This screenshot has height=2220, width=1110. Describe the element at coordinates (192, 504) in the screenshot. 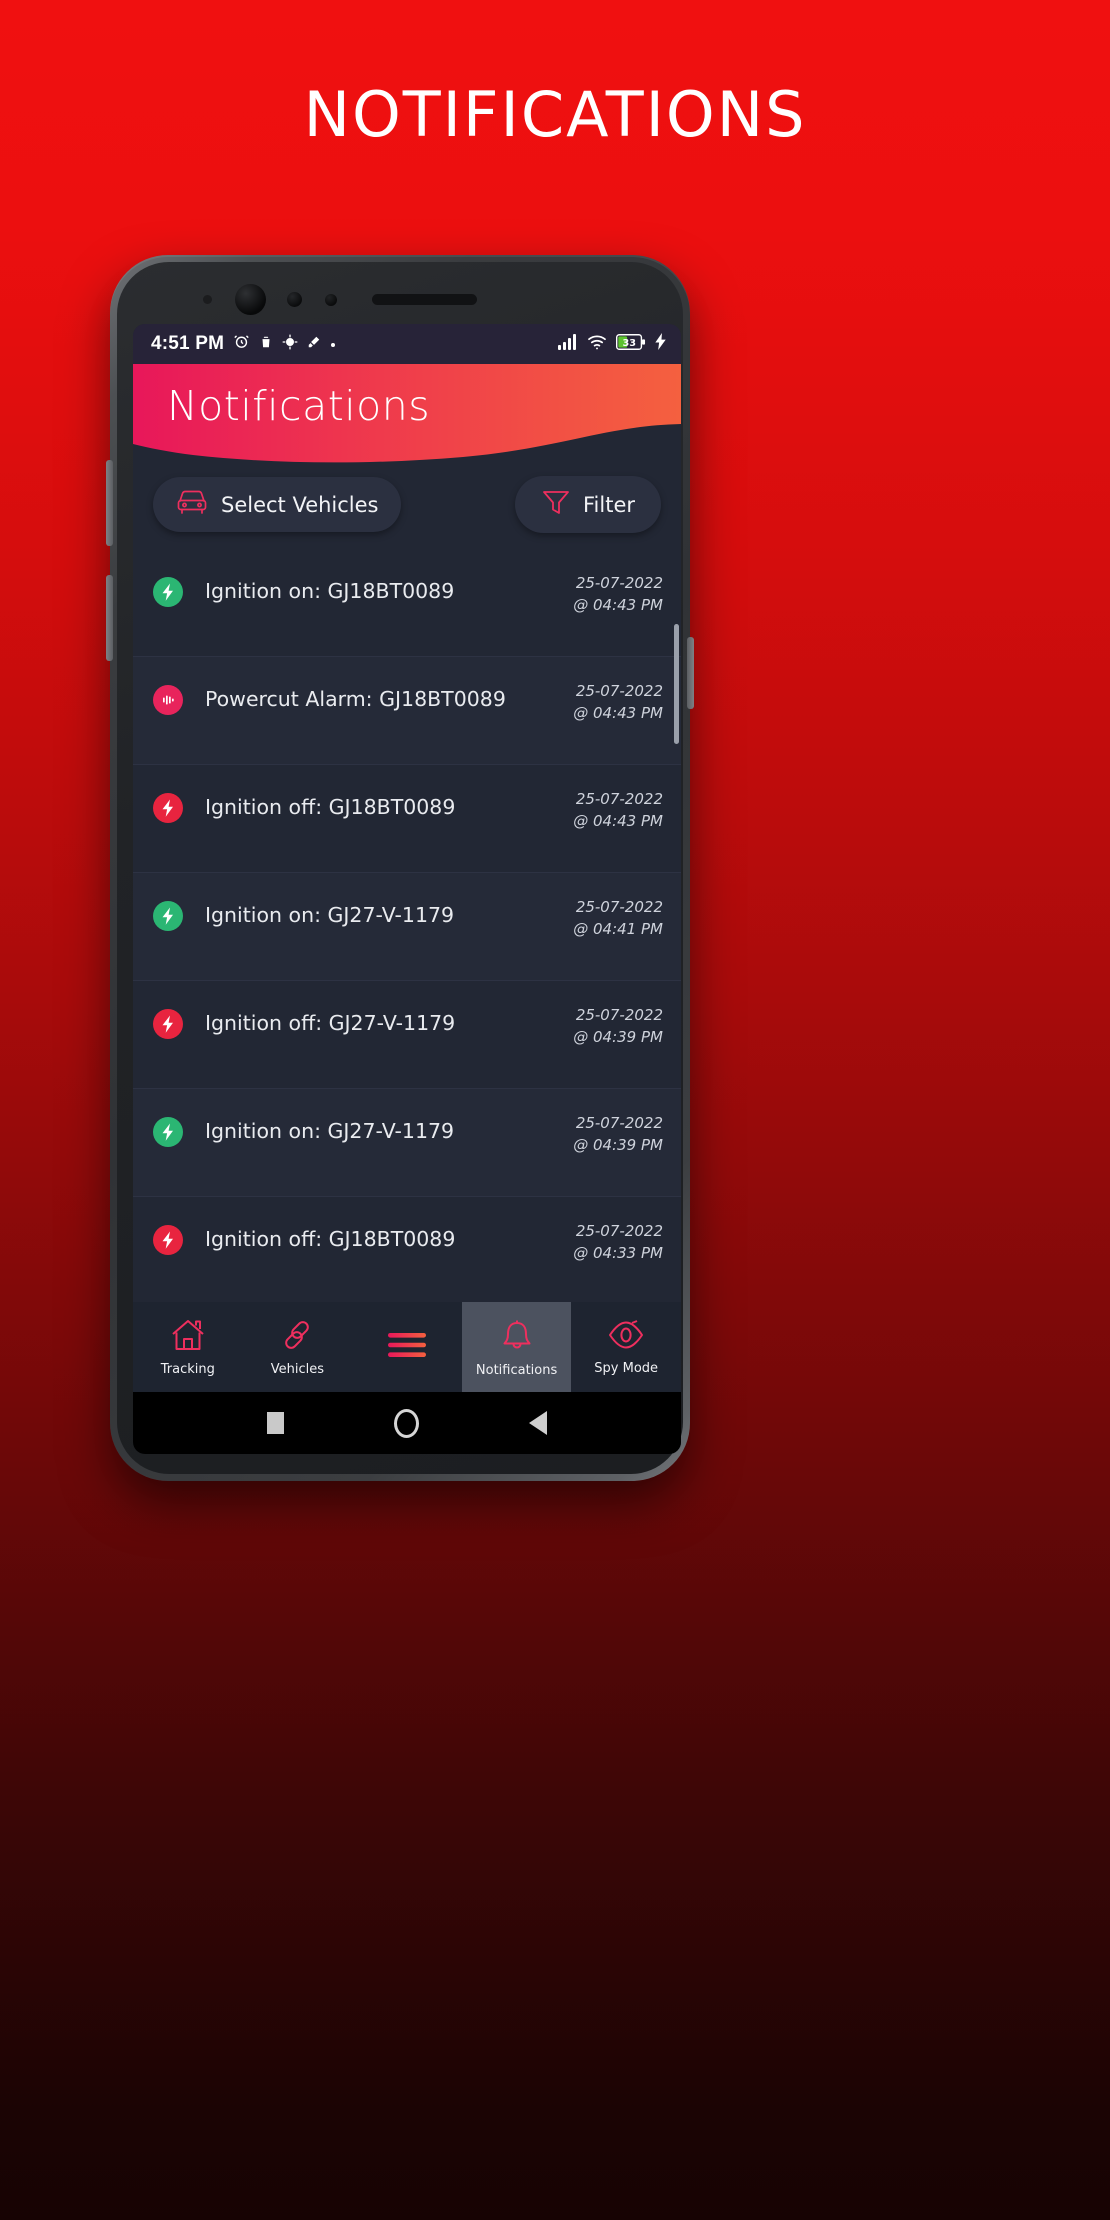

I see `car-icon` at that location.